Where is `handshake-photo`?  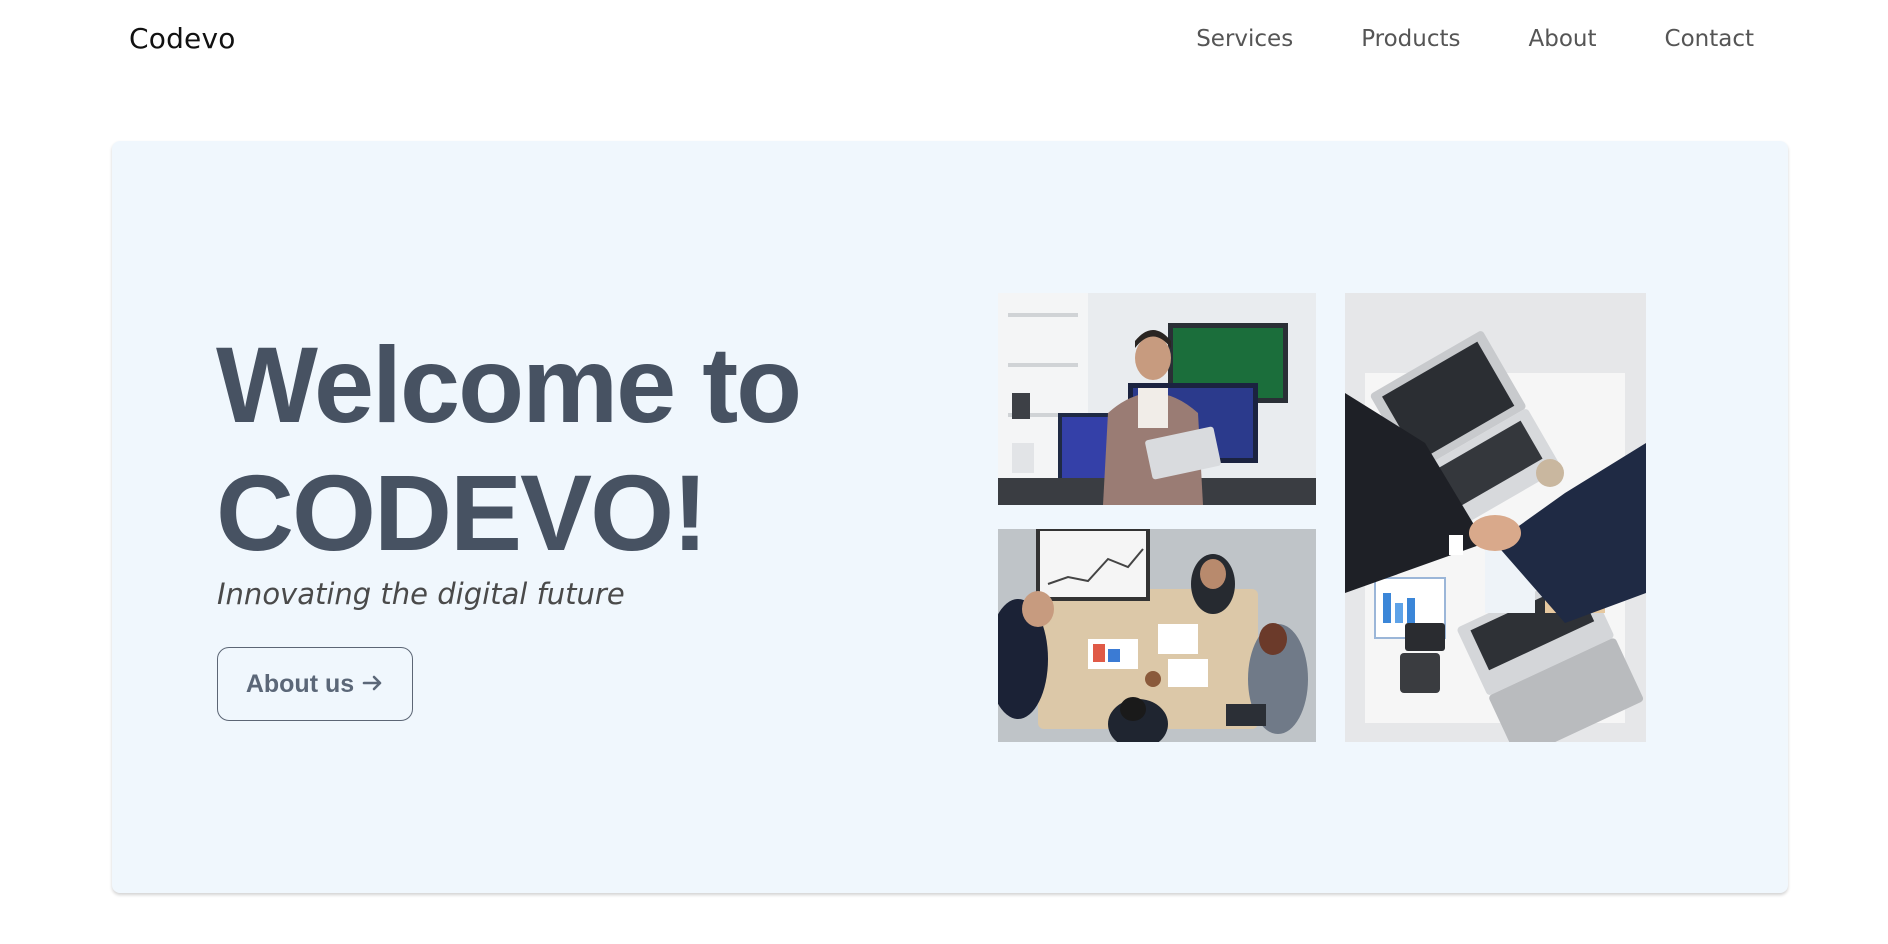 handshake-photo is located at coordinates (1495, 517).